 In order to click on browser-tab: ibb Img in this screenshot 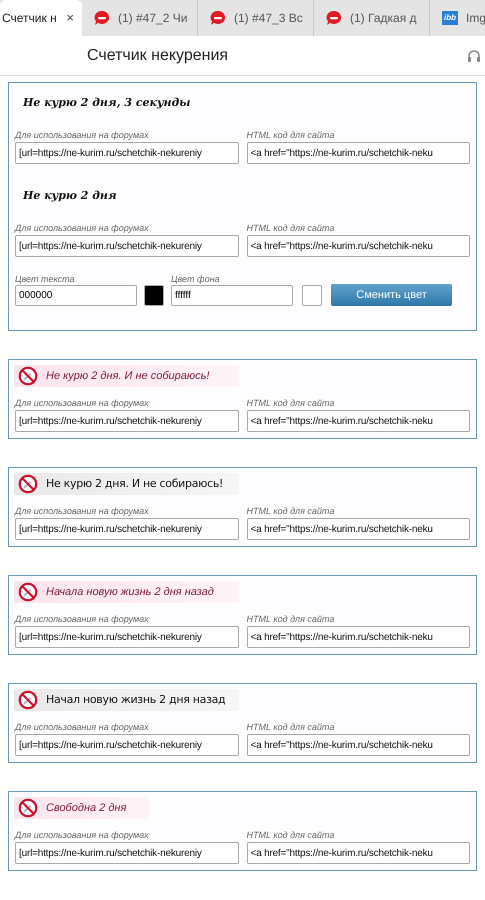, I will do `click(457, 18)`.